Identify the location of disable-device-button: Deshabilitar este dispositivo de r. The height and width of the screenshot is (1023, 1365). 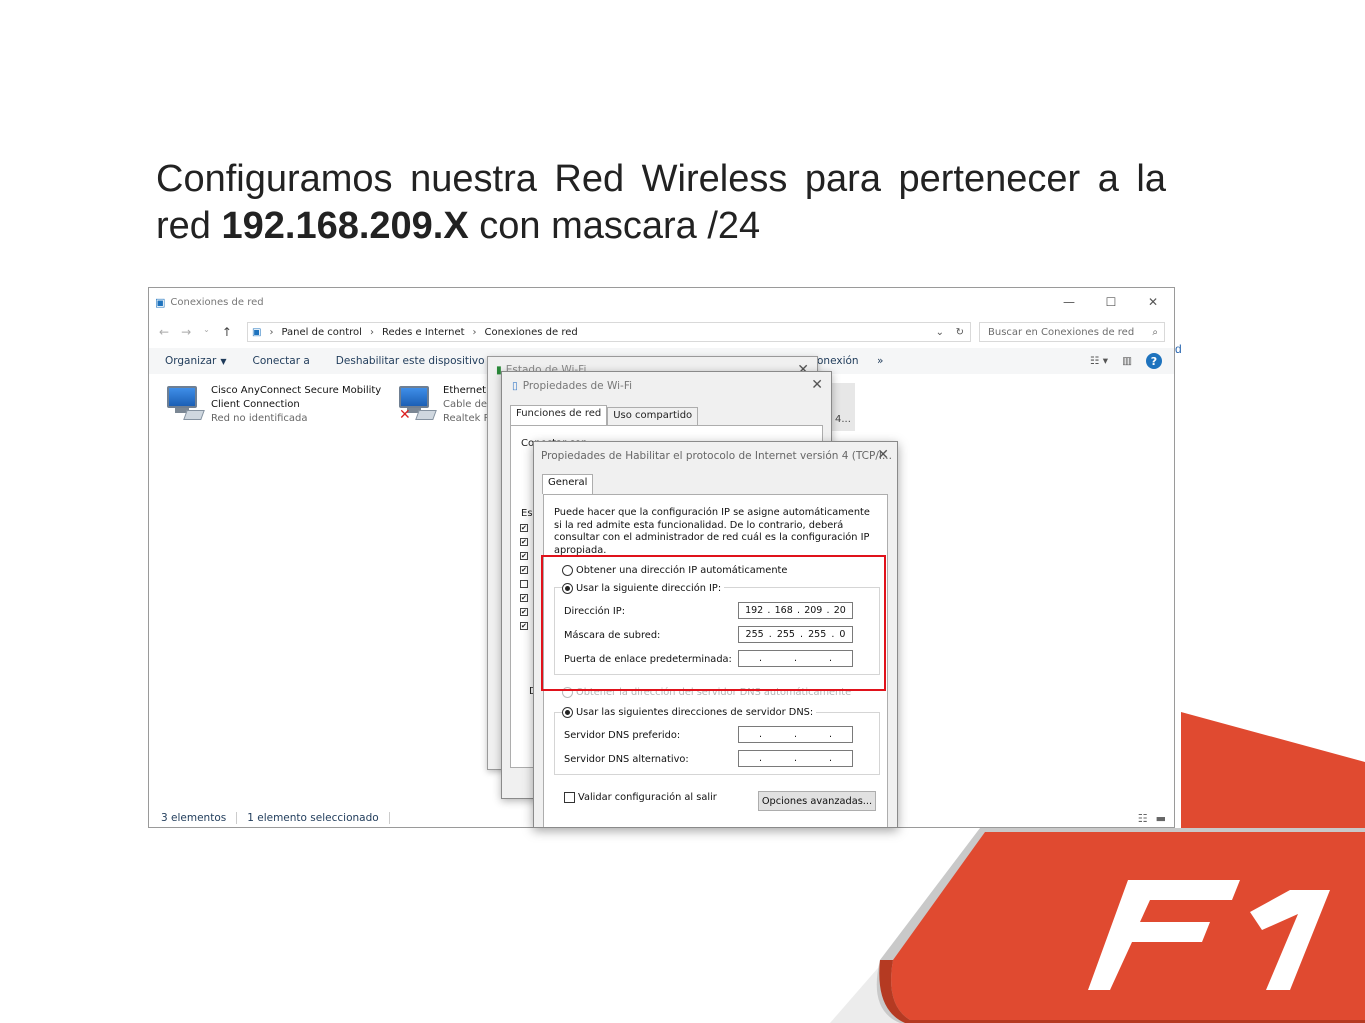
(422, 361).